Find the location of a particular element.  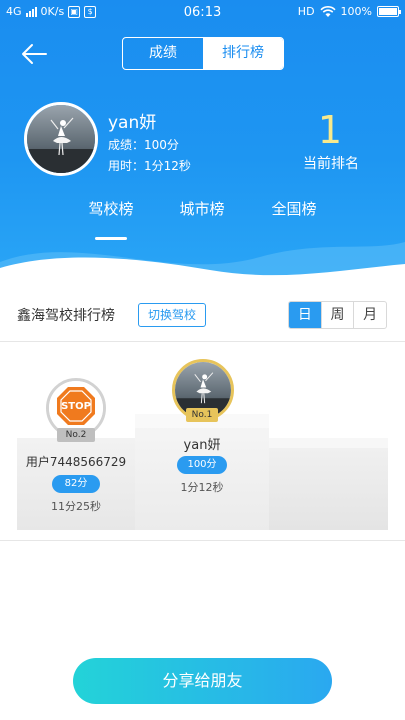

wifi-icon is located at coordinates (327, 11).